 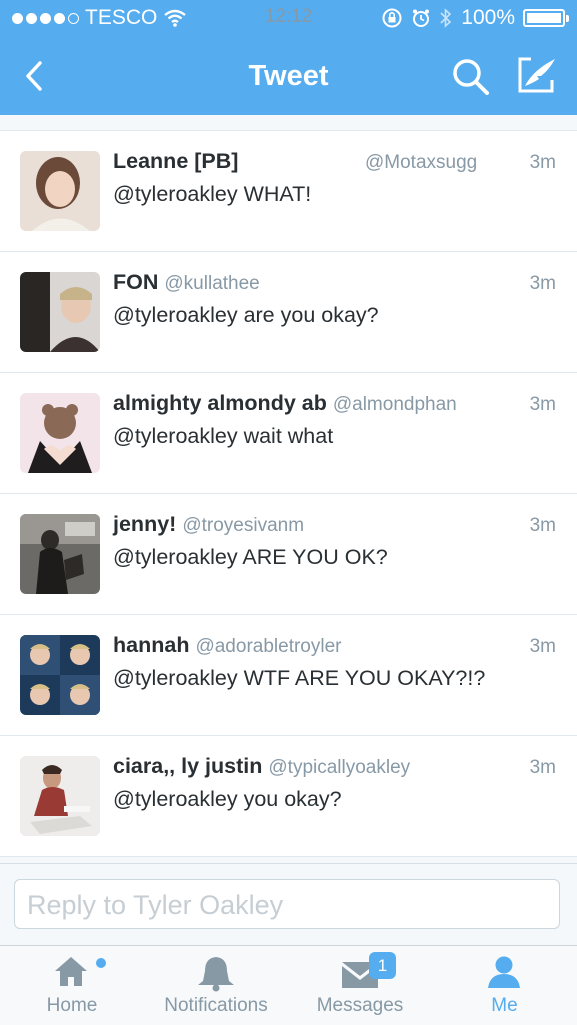 I want to click on tab-bar: Home Notifications 1 Messages Me, so click(x=288, y=985).